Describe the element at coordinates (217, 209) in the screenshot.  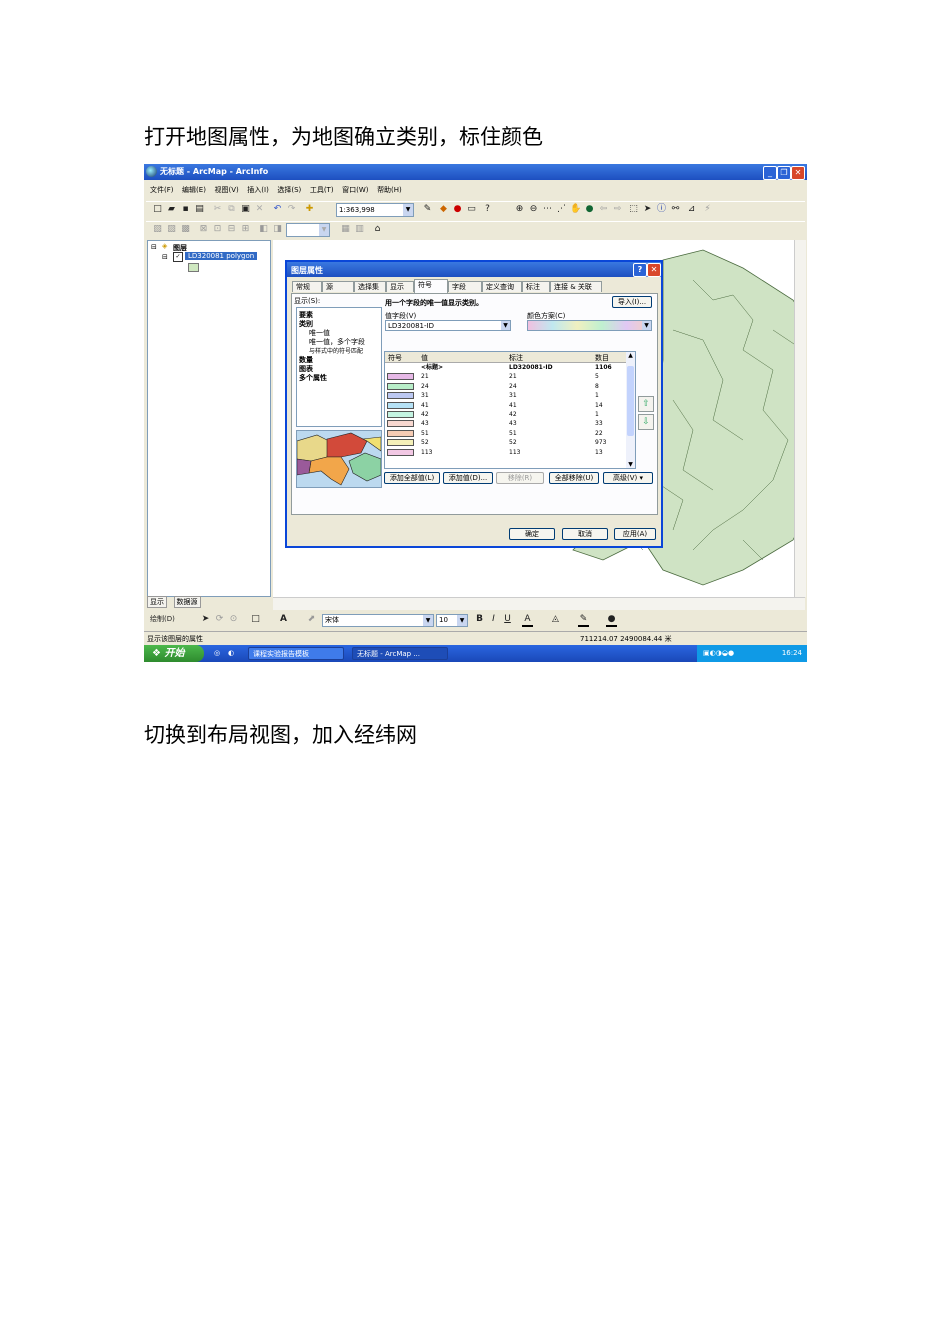
I see `cut-icon: ✂` at that location.